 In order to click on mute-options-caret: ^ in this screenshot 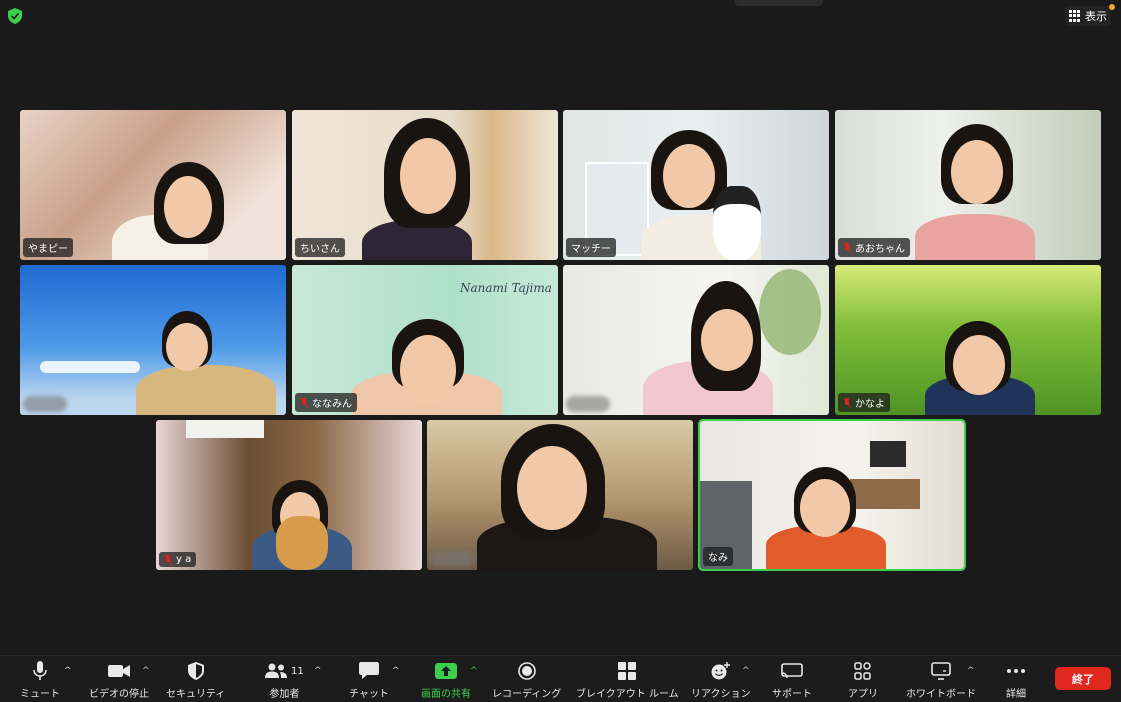, I will do `click(68, 671)`.